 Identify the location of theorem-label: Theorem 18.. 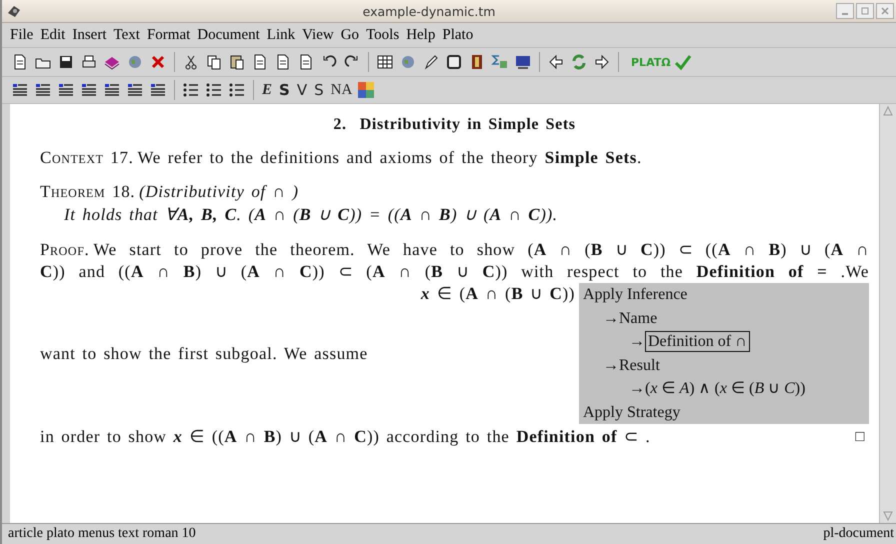
(88, 191).